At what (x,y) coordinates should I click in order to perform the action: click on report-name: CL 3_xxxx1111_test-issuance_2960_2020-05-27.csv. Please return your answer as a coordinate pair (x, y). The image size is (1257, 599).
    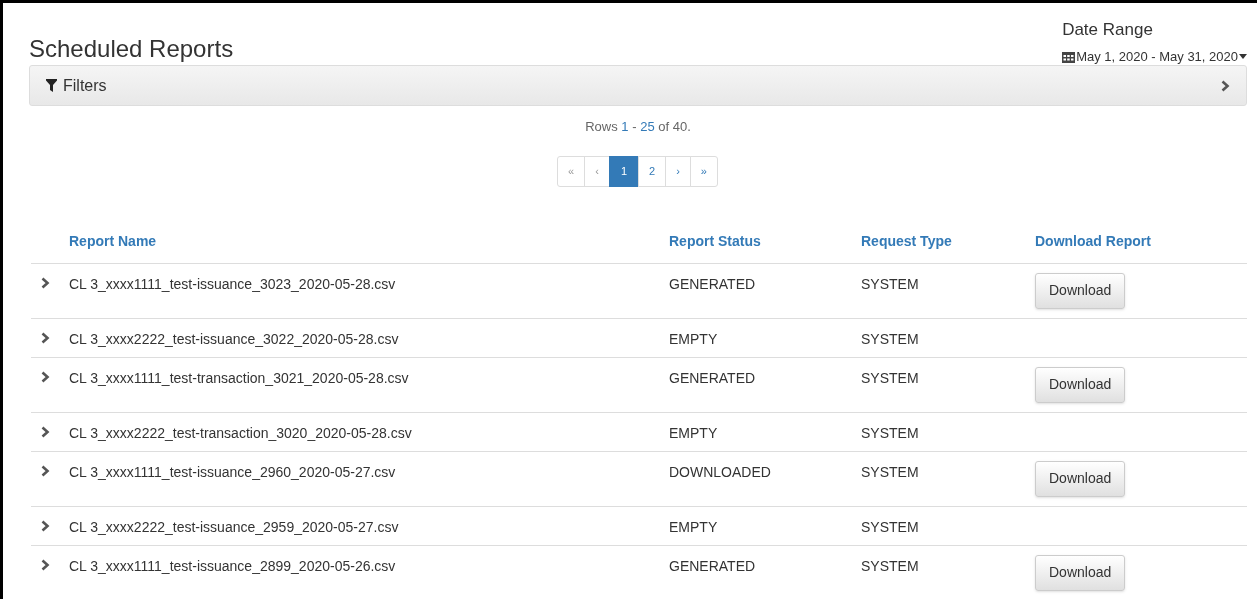
    Looking at the image, I should click on (233, 472).